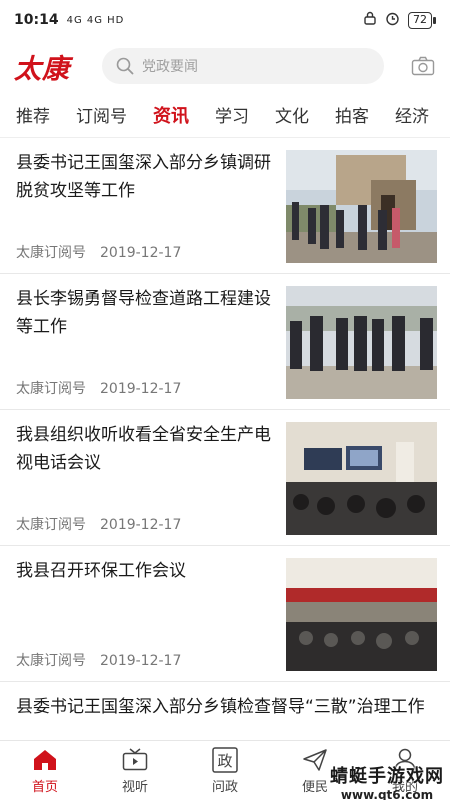  Describe the element at coordinates (315, 760) in the screenshot. I see `paper-plane-icon` at that location.